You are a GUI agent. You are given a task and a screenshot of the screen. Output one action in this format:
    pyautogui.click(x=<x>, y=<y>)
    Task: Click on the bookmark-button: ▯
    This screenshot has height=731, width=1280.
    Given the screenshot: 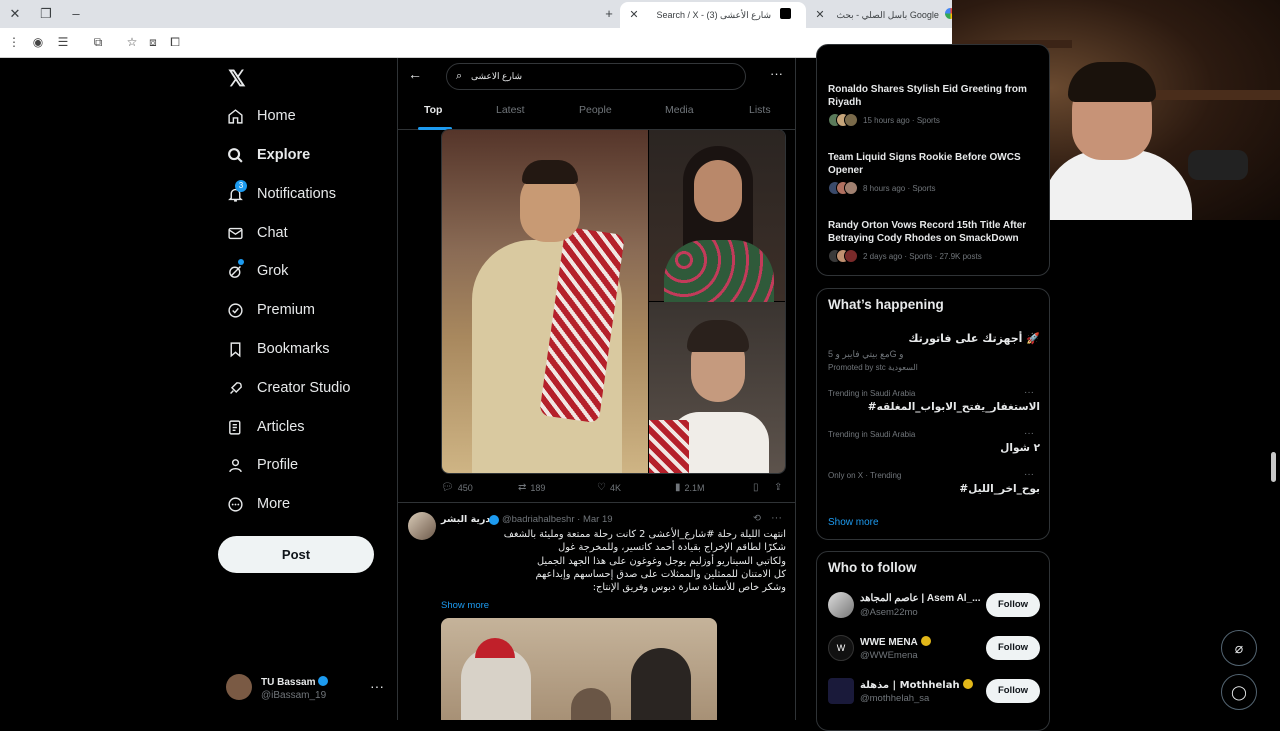 What is the action you would take?
    pyautogui.click(x=758, y=487)
    